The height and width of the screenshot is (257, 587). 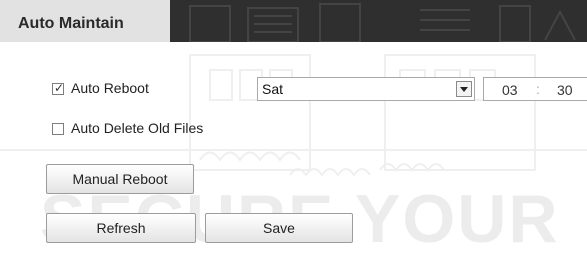 What do you see at coordinates (535, 89) in the screenshot?
I see `reboot-time-input: 03 : 30` at bounding box center [535, 89].